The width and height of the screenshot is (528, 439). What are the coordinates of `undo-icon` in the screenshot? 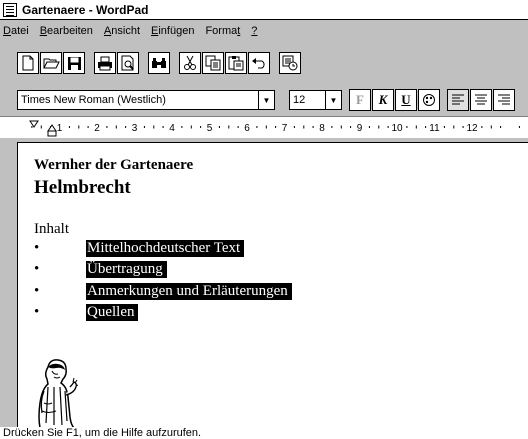 It's located at (259, 63).